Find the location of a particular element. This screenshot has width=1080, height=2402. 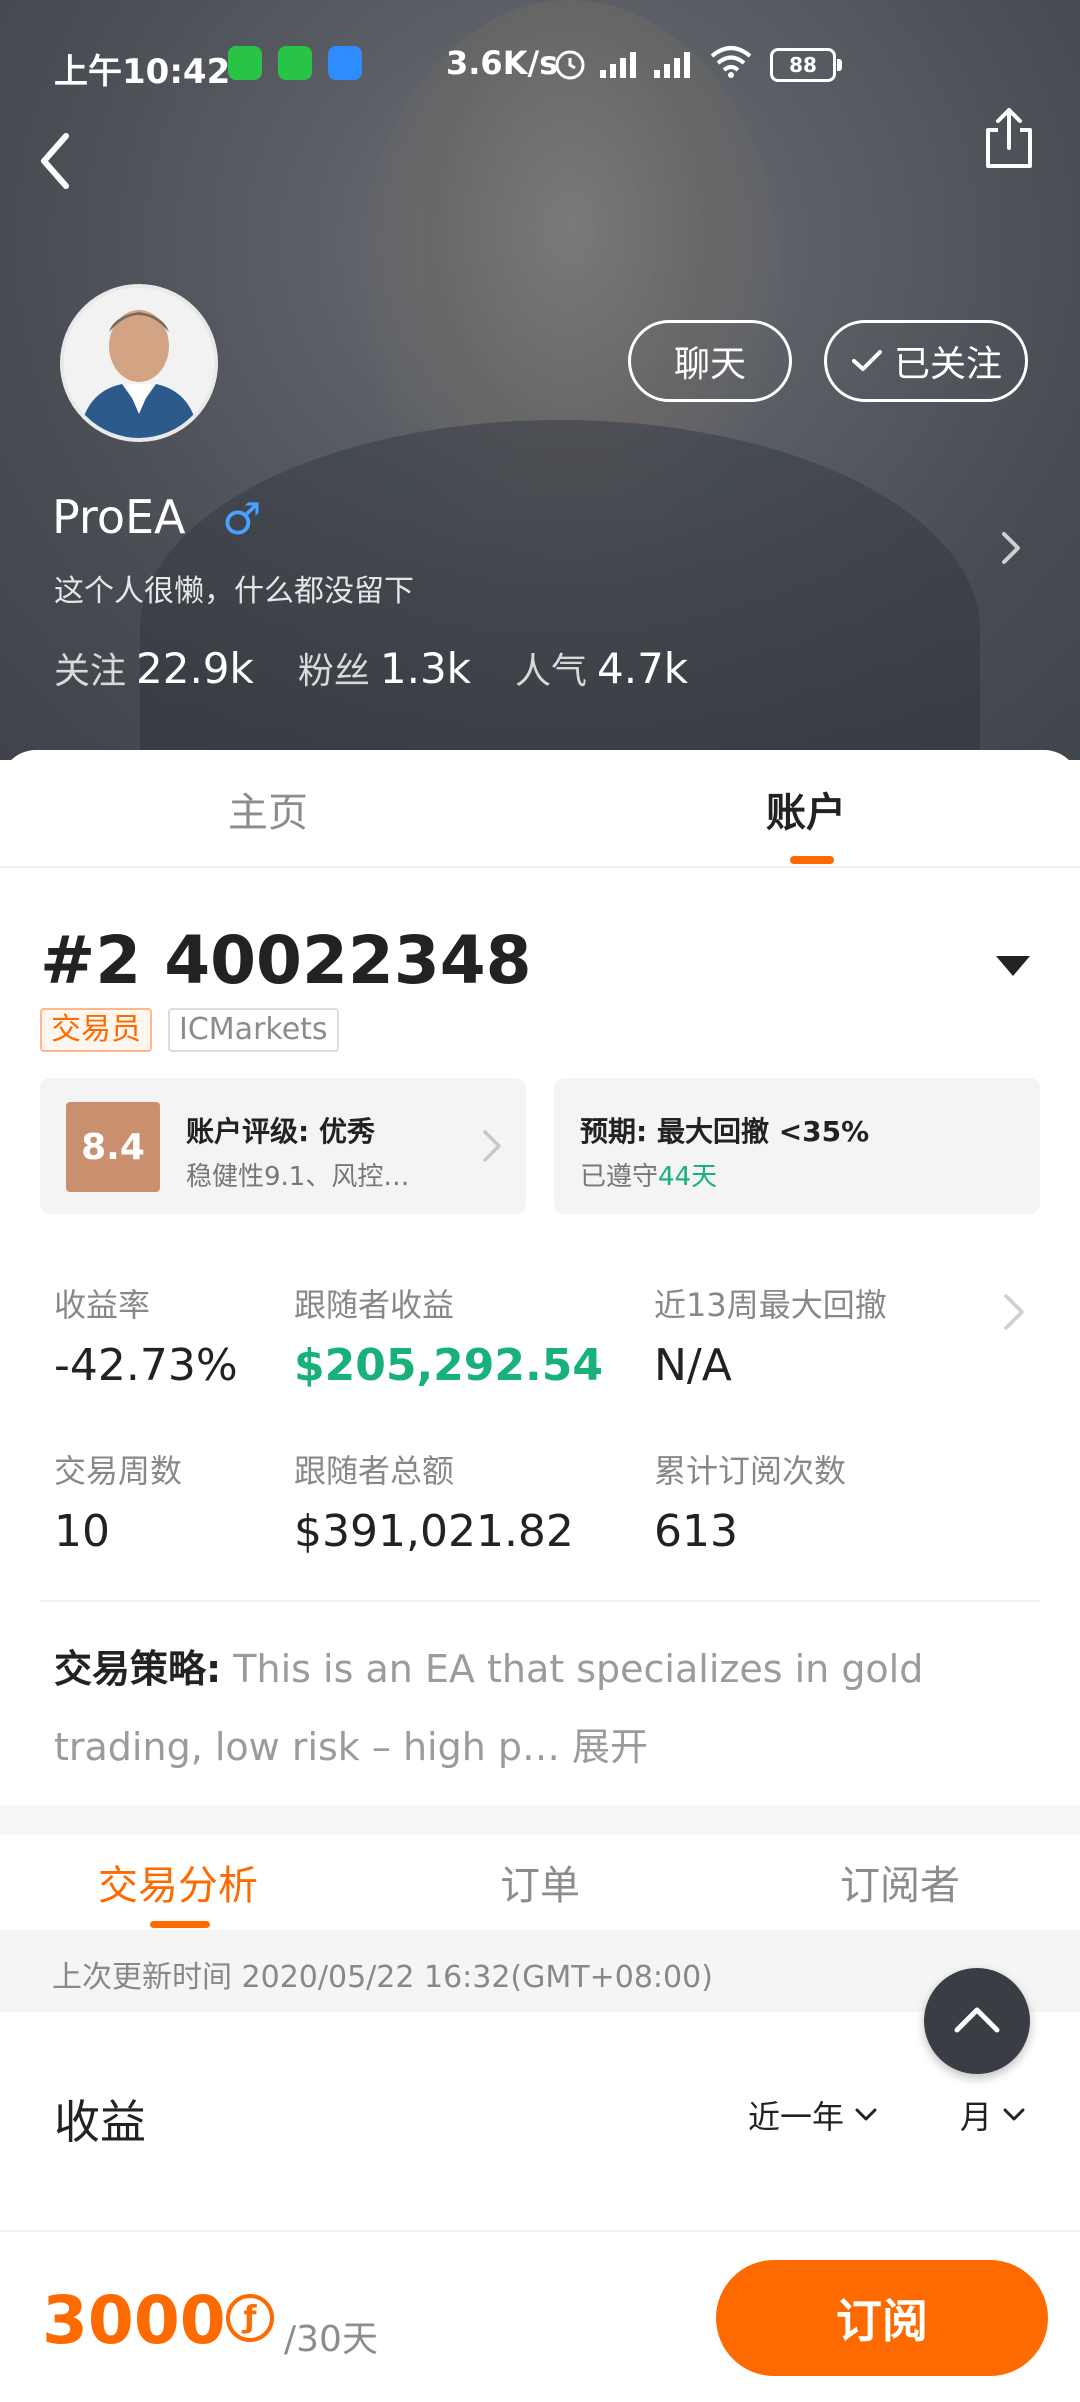

metric-follower-profit: 跟随者收益 $205,292.54 is located at coordinates (448, 1338).